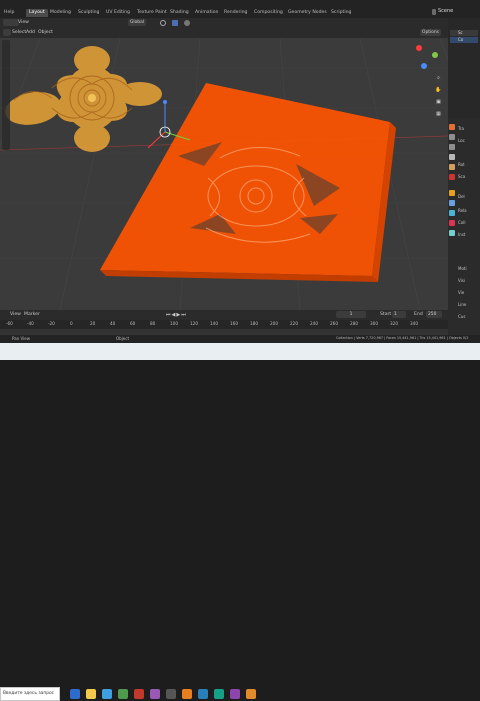  I want to click on header-menu-view: View, so click(23, 23).